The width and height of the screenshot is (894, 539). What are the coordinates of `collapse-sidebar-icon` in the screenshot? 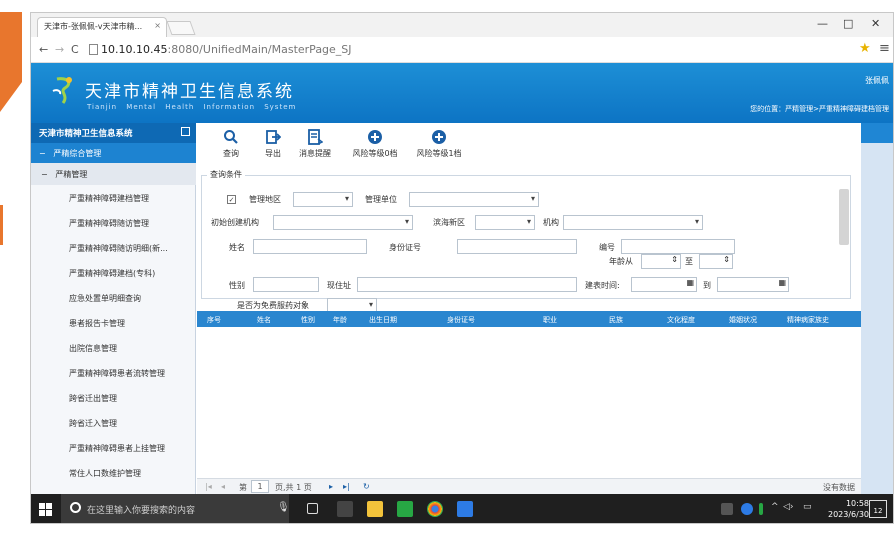 It's located at (185, 131).